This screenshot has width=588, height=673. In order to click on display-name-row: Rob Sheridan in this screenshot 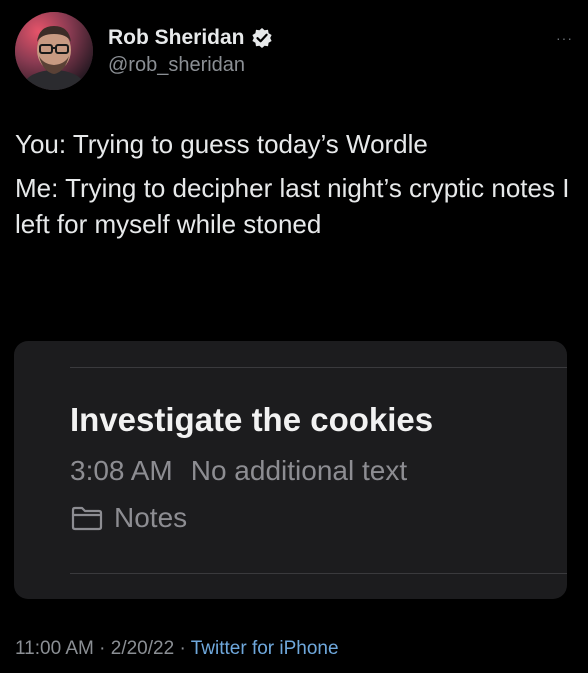, I will do `click(190, 38)`.